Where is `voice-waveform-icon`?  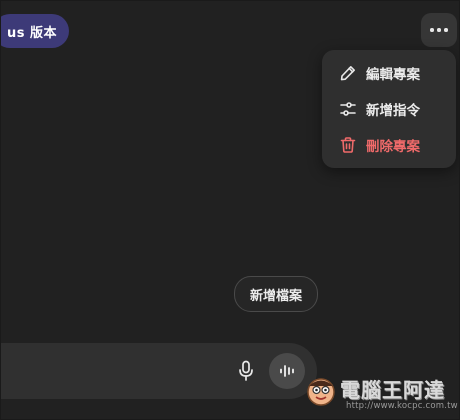
voice-waveform-icon is located at coordinates (287, 371).